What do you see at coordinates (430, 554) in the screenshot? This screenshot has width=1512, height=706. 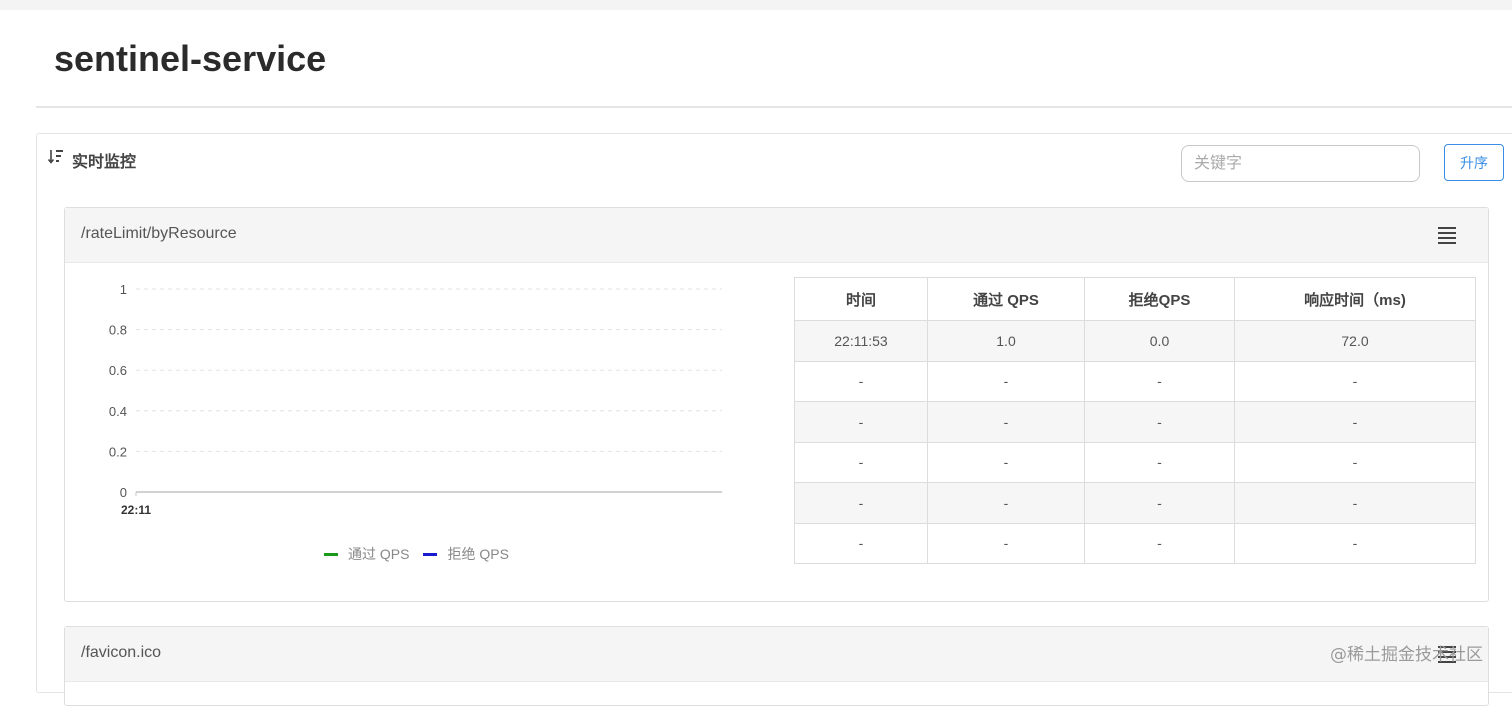 I see `legend-swatch-block` at bounding box center [430, 554].